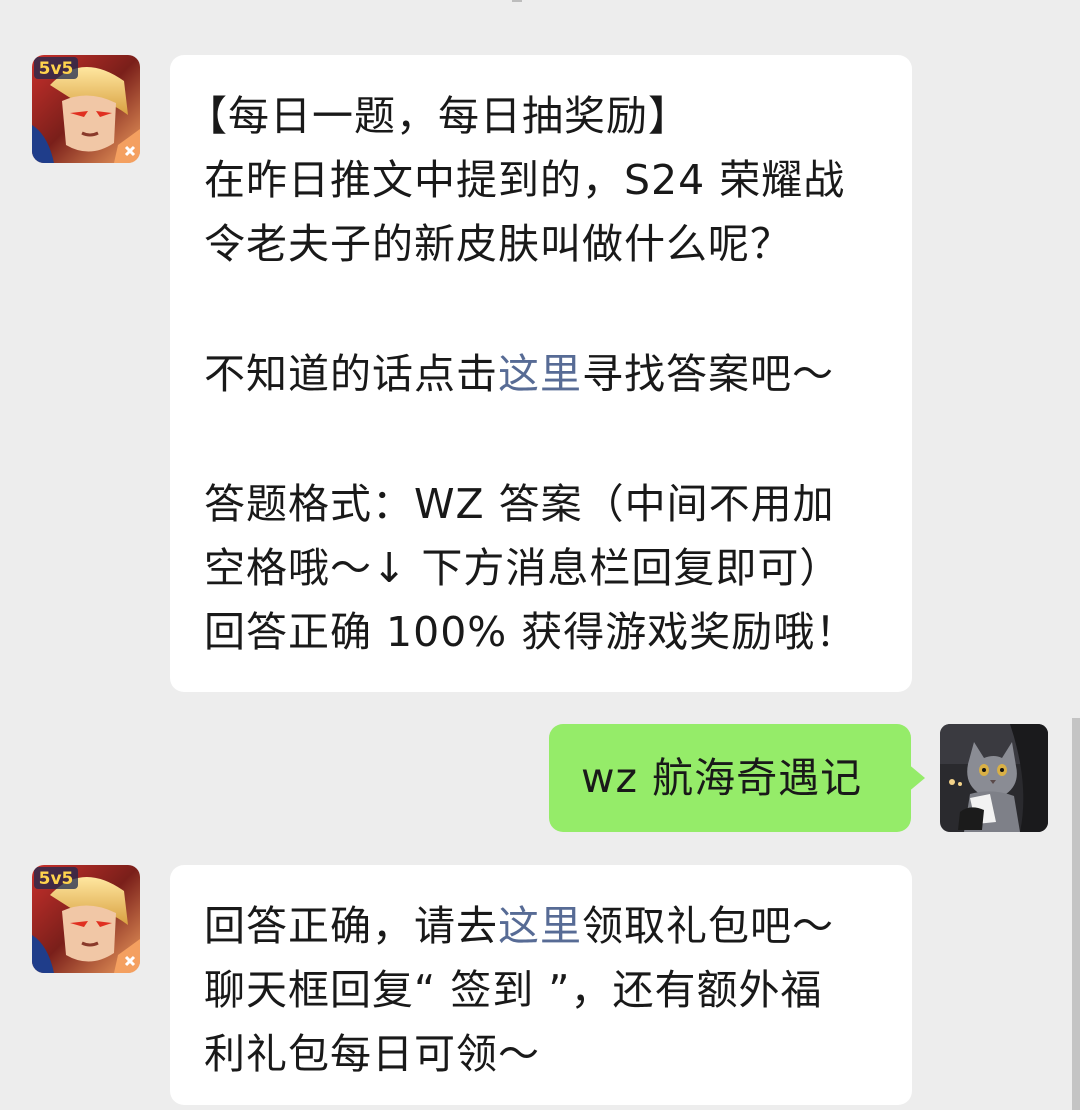  What do you see at coordinates (351, 926) in the screenshot?
I see `line-text-before: 回答正确，请去` at bounding box center [351, 926].